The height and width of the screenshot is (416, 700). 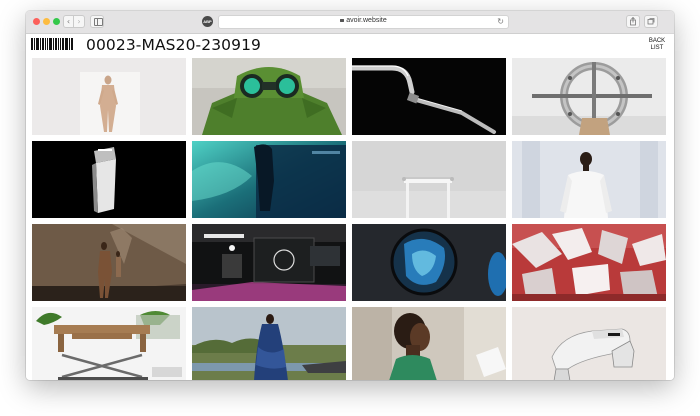 I want to click on thumbnail-white-stand, so click(x=429, y=179).